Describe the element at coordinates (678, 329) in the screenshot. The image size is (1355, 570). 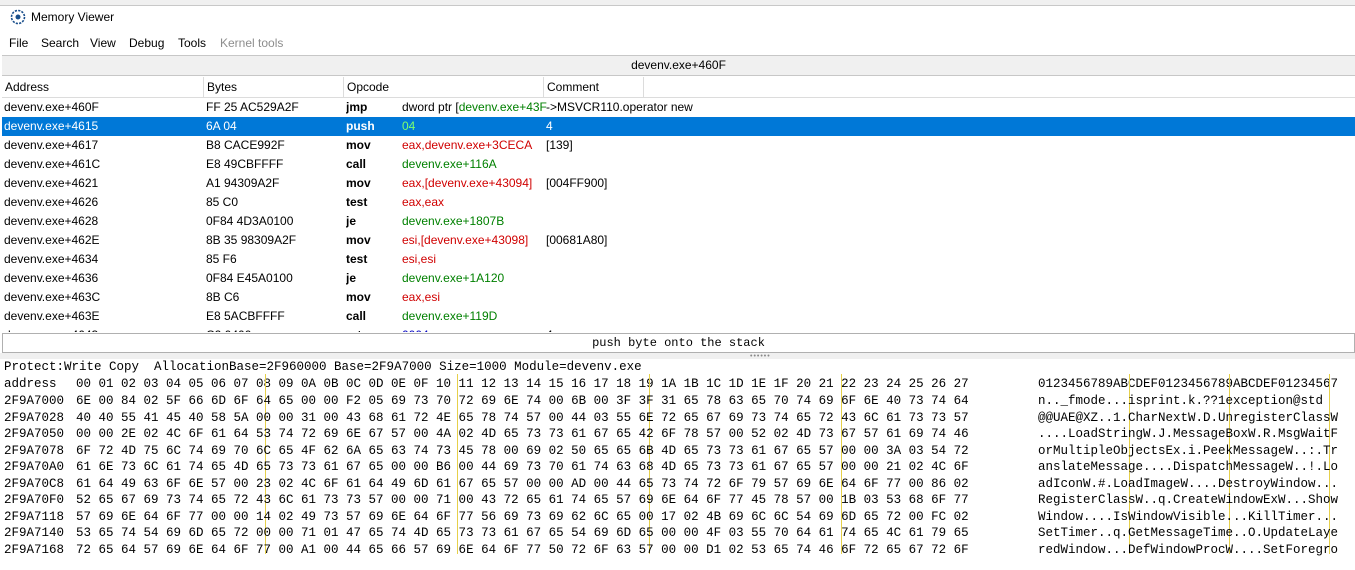
I see `disasm-row: devenv.exe+4643C2 0400ret0004 4` at that location.